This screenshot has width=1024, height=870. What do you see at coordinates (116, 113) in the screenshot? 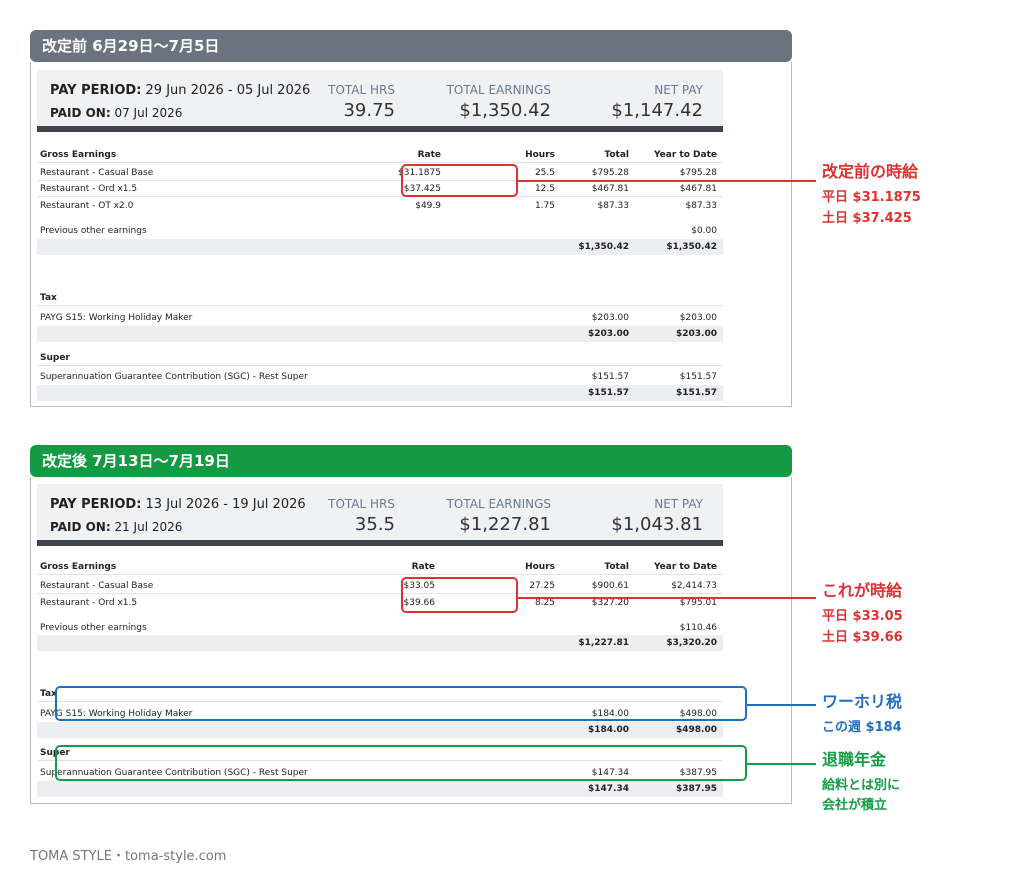
I see `paid-on: PAID ON: 07 Jul 2026` at bounding box center [116, 113].